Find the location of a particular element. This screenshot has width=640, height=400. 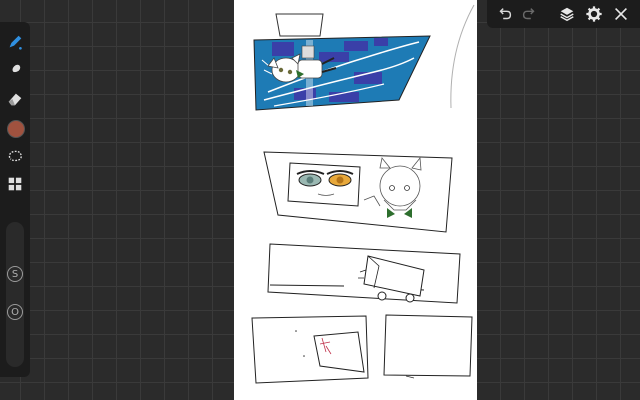

left-toolbar: S O is located at coordinates (15, 199).